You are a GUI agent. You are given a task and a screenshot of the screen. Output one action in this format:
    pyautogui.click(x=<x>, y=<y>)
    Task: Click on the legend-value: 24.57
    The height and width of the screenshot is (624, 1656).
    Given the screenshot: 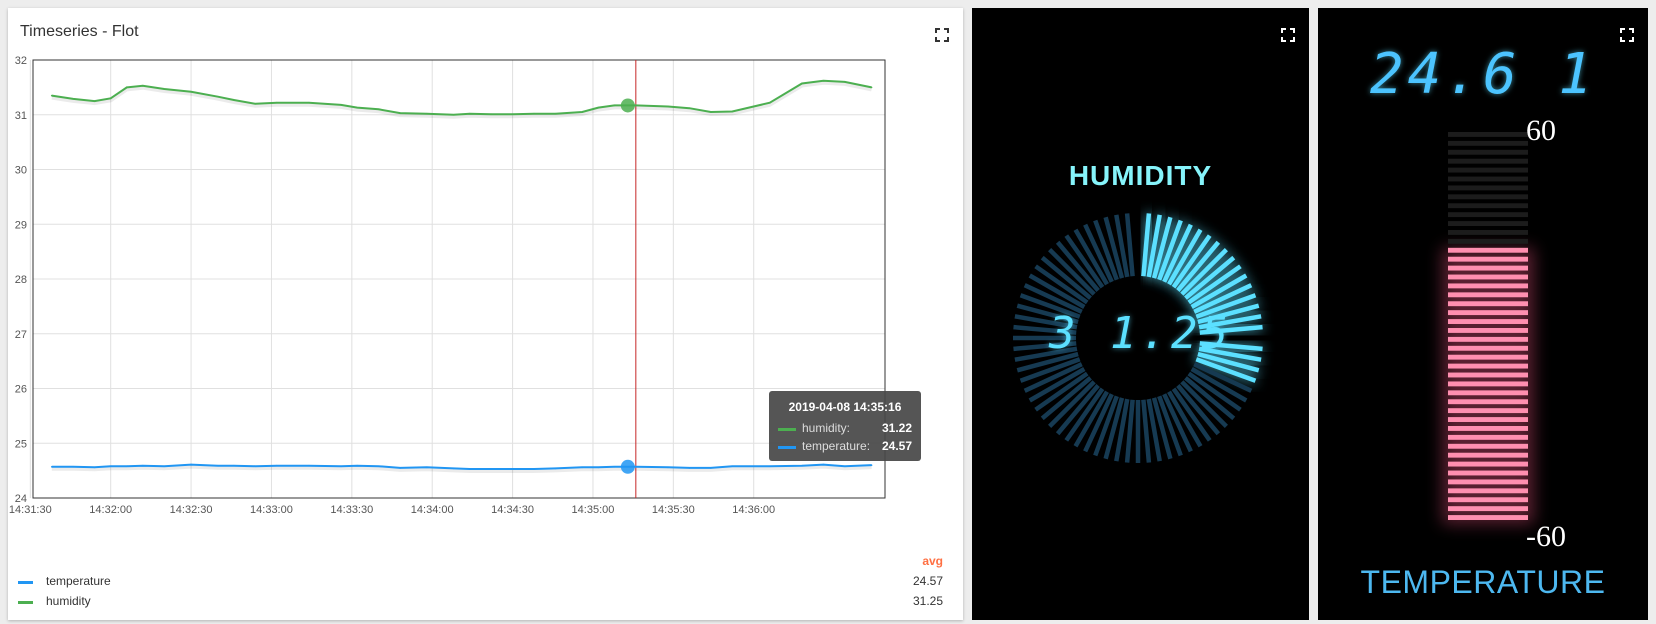 What is the action you would take?
    pyautogui.click(x=927, y=581)
    